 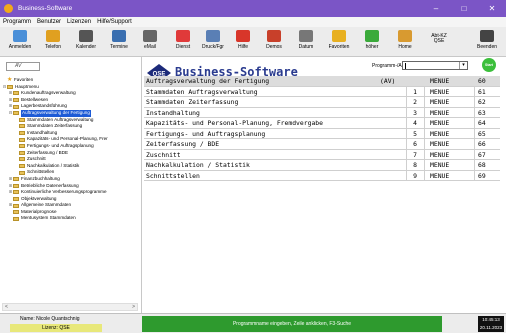 What do you see at coordinates (322, 154) in the screenshot?
I see `table-row: Zuschnitt 7 MENUE 67` at bounding box center [322, 154].